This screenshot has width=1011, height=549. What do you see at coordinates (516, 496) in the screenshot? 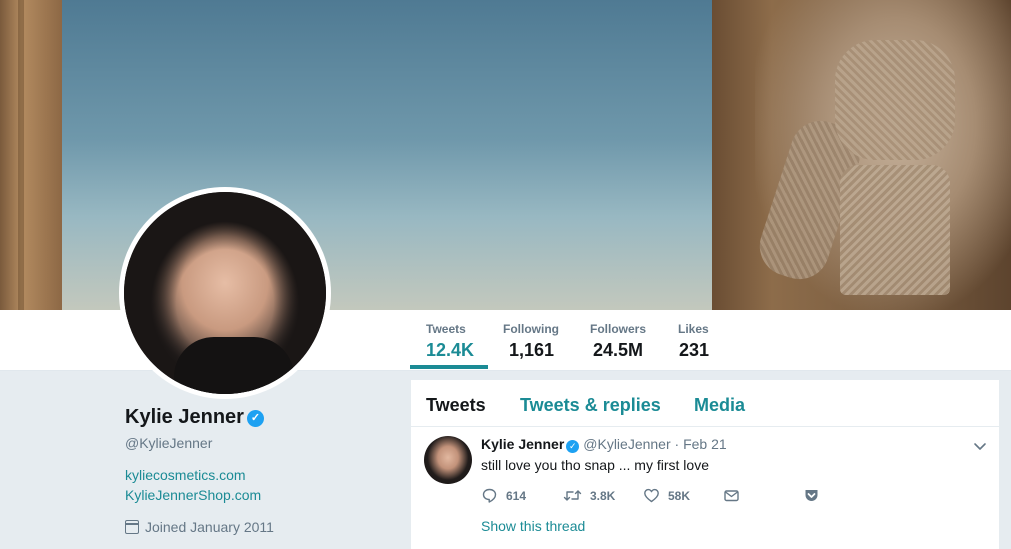
I see `reply-count: 614` at bounding box center [516, 496].